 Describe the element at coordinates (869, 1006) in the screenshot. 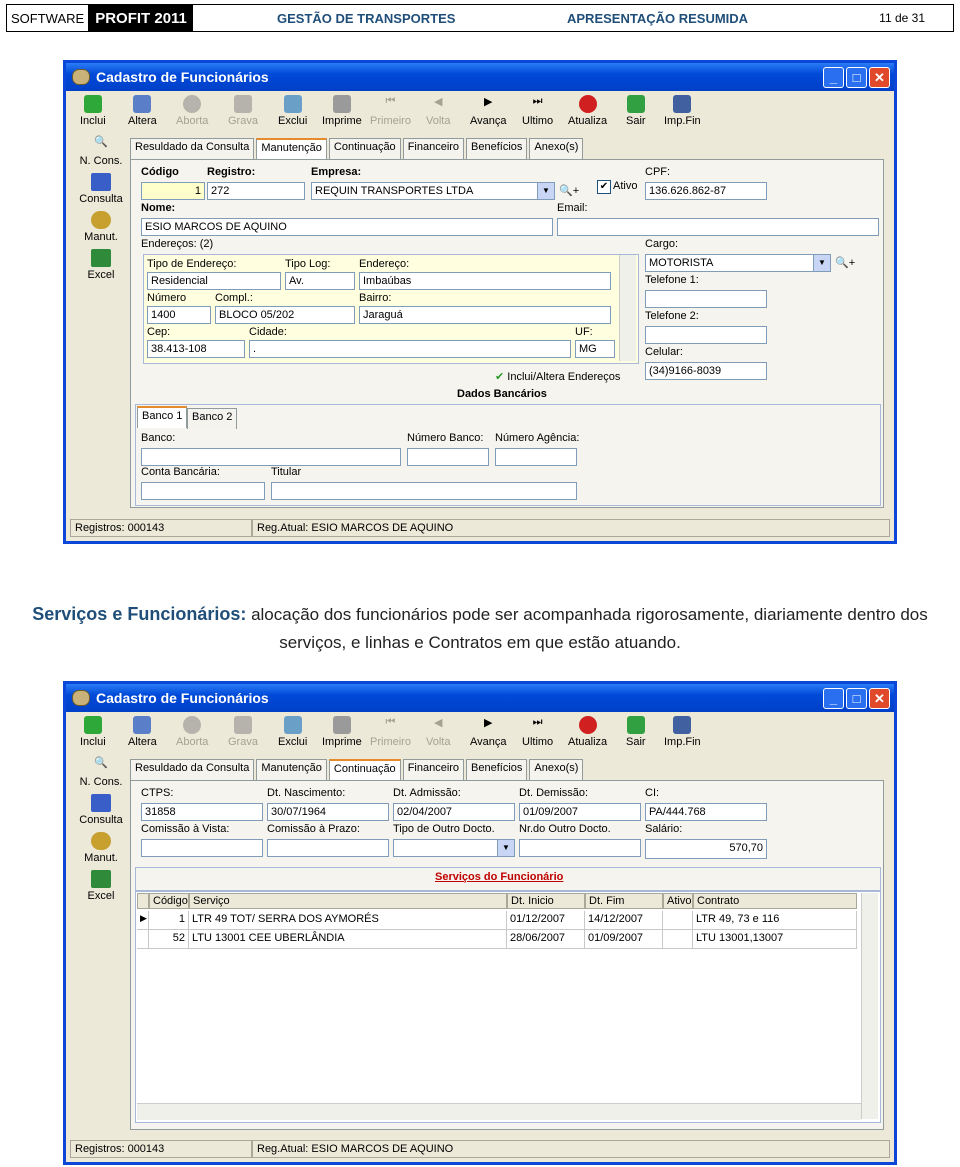

I see `grid-vertical-scrollbar` at that location.